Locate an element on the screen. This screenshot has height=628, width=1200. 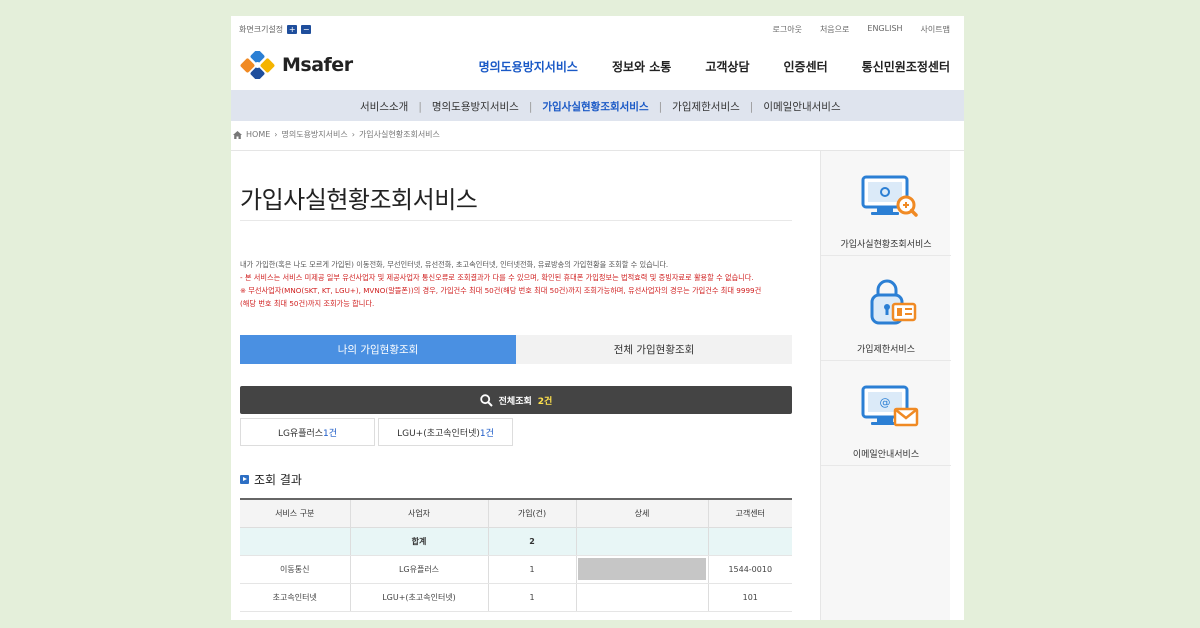
home-link: 처음으로 is located at coordinates (834, 29).